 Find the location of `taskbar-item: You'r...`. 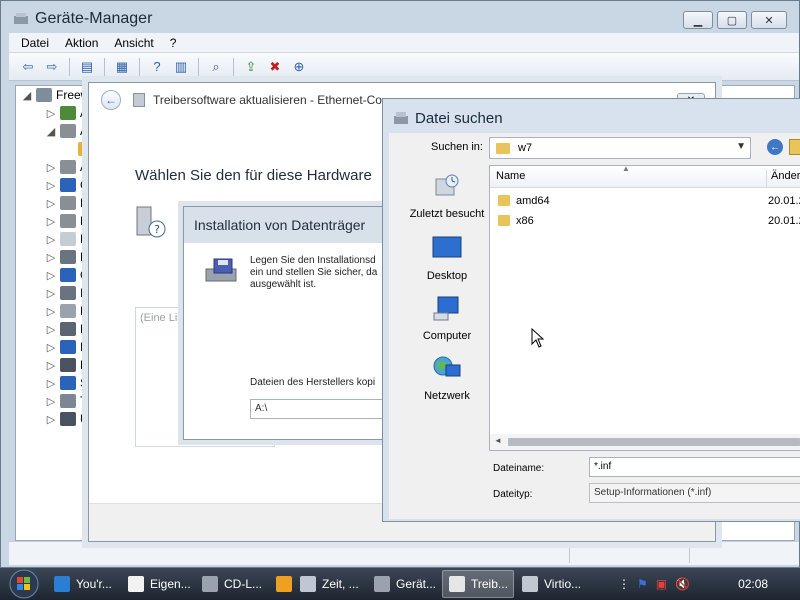

taskbar-item: You'r... is located at coordinates (84, 584).